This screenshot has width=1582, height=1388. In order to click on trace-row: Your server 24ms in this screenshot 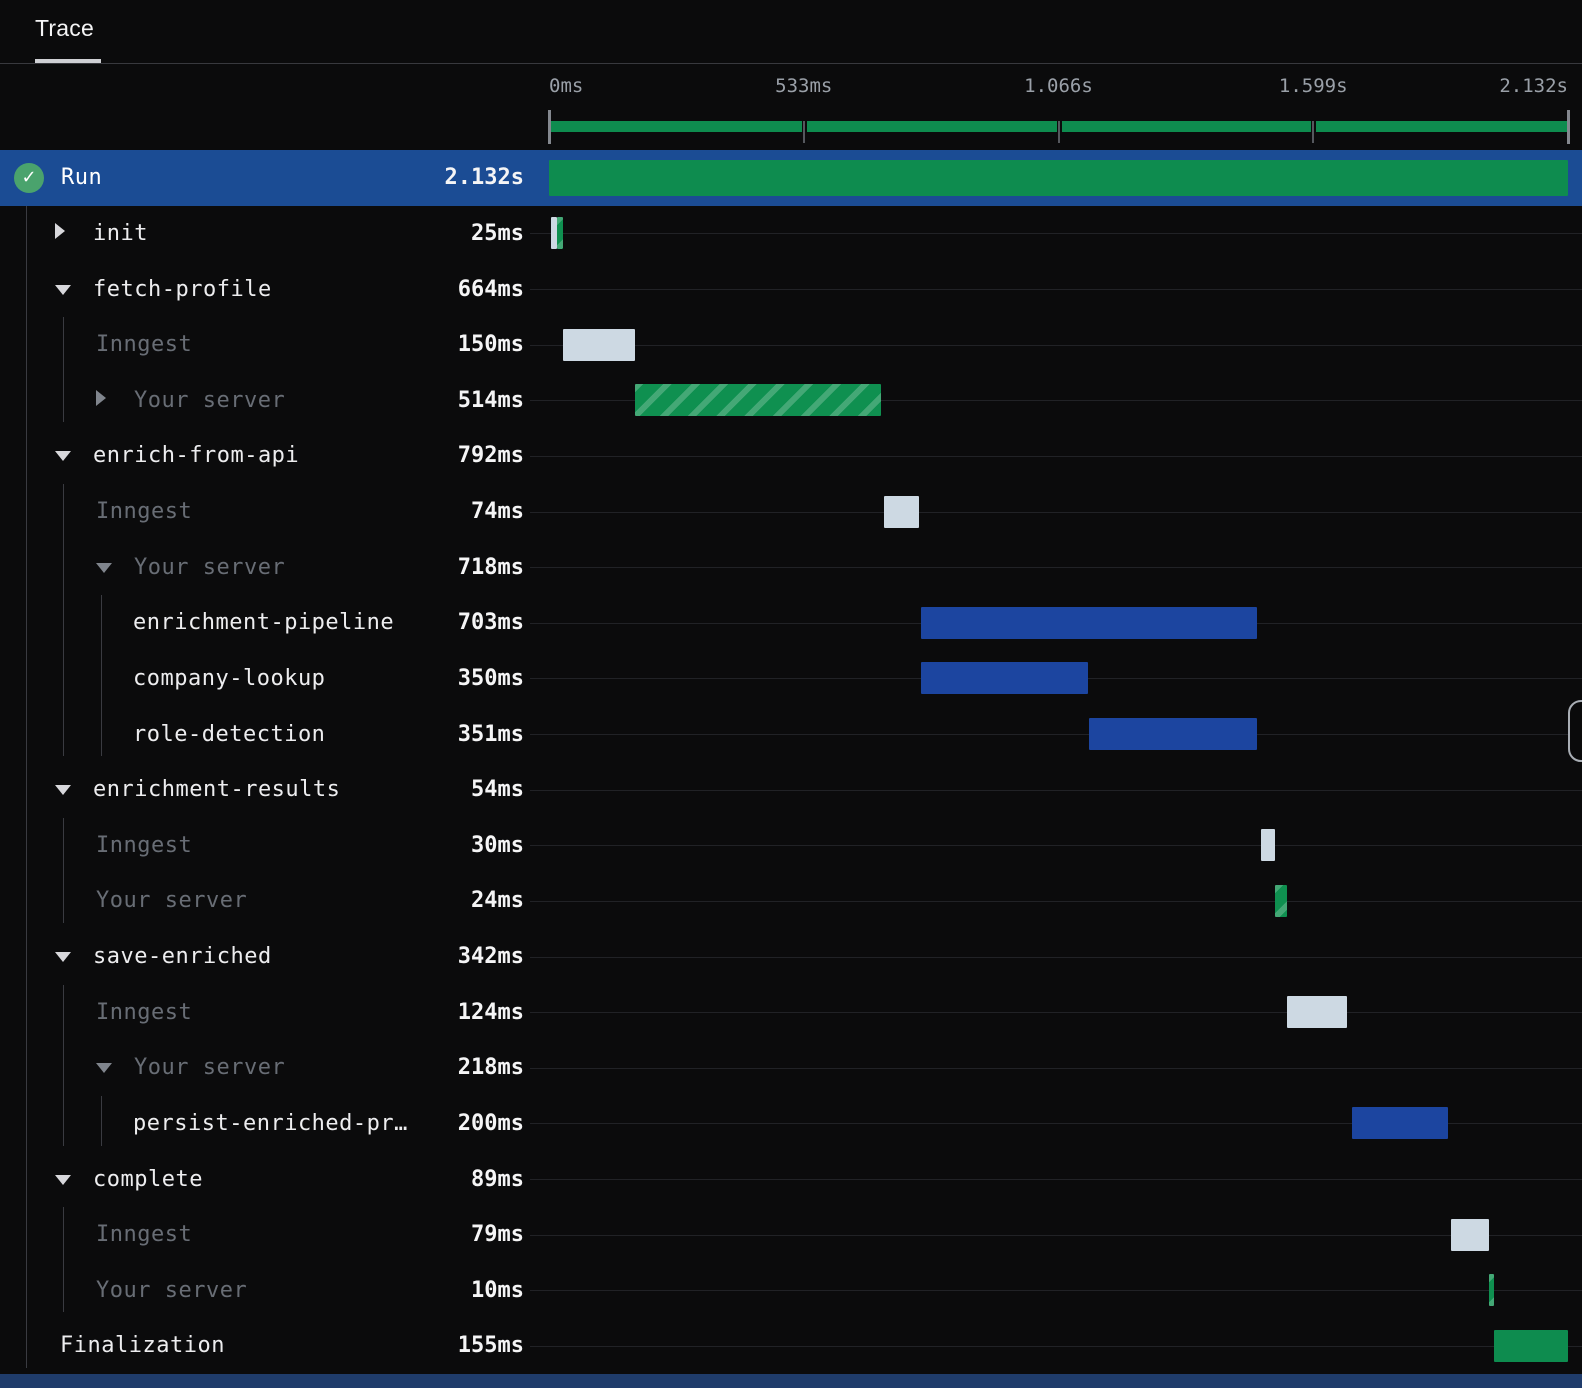, I will do `click(791, 901)`.